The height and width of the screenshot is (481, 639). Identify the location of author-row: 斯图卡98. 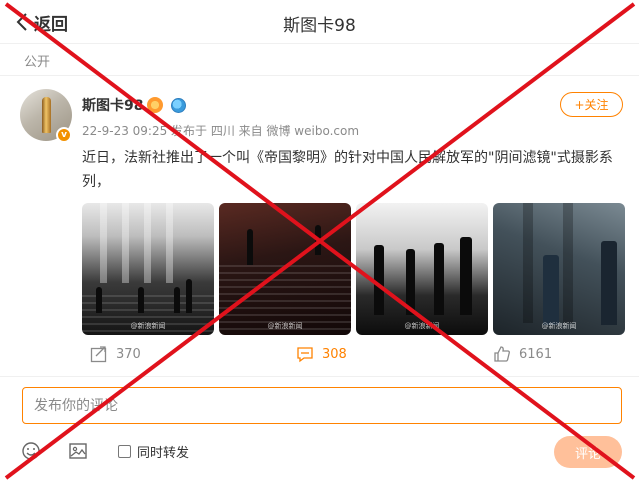
(134, 105).